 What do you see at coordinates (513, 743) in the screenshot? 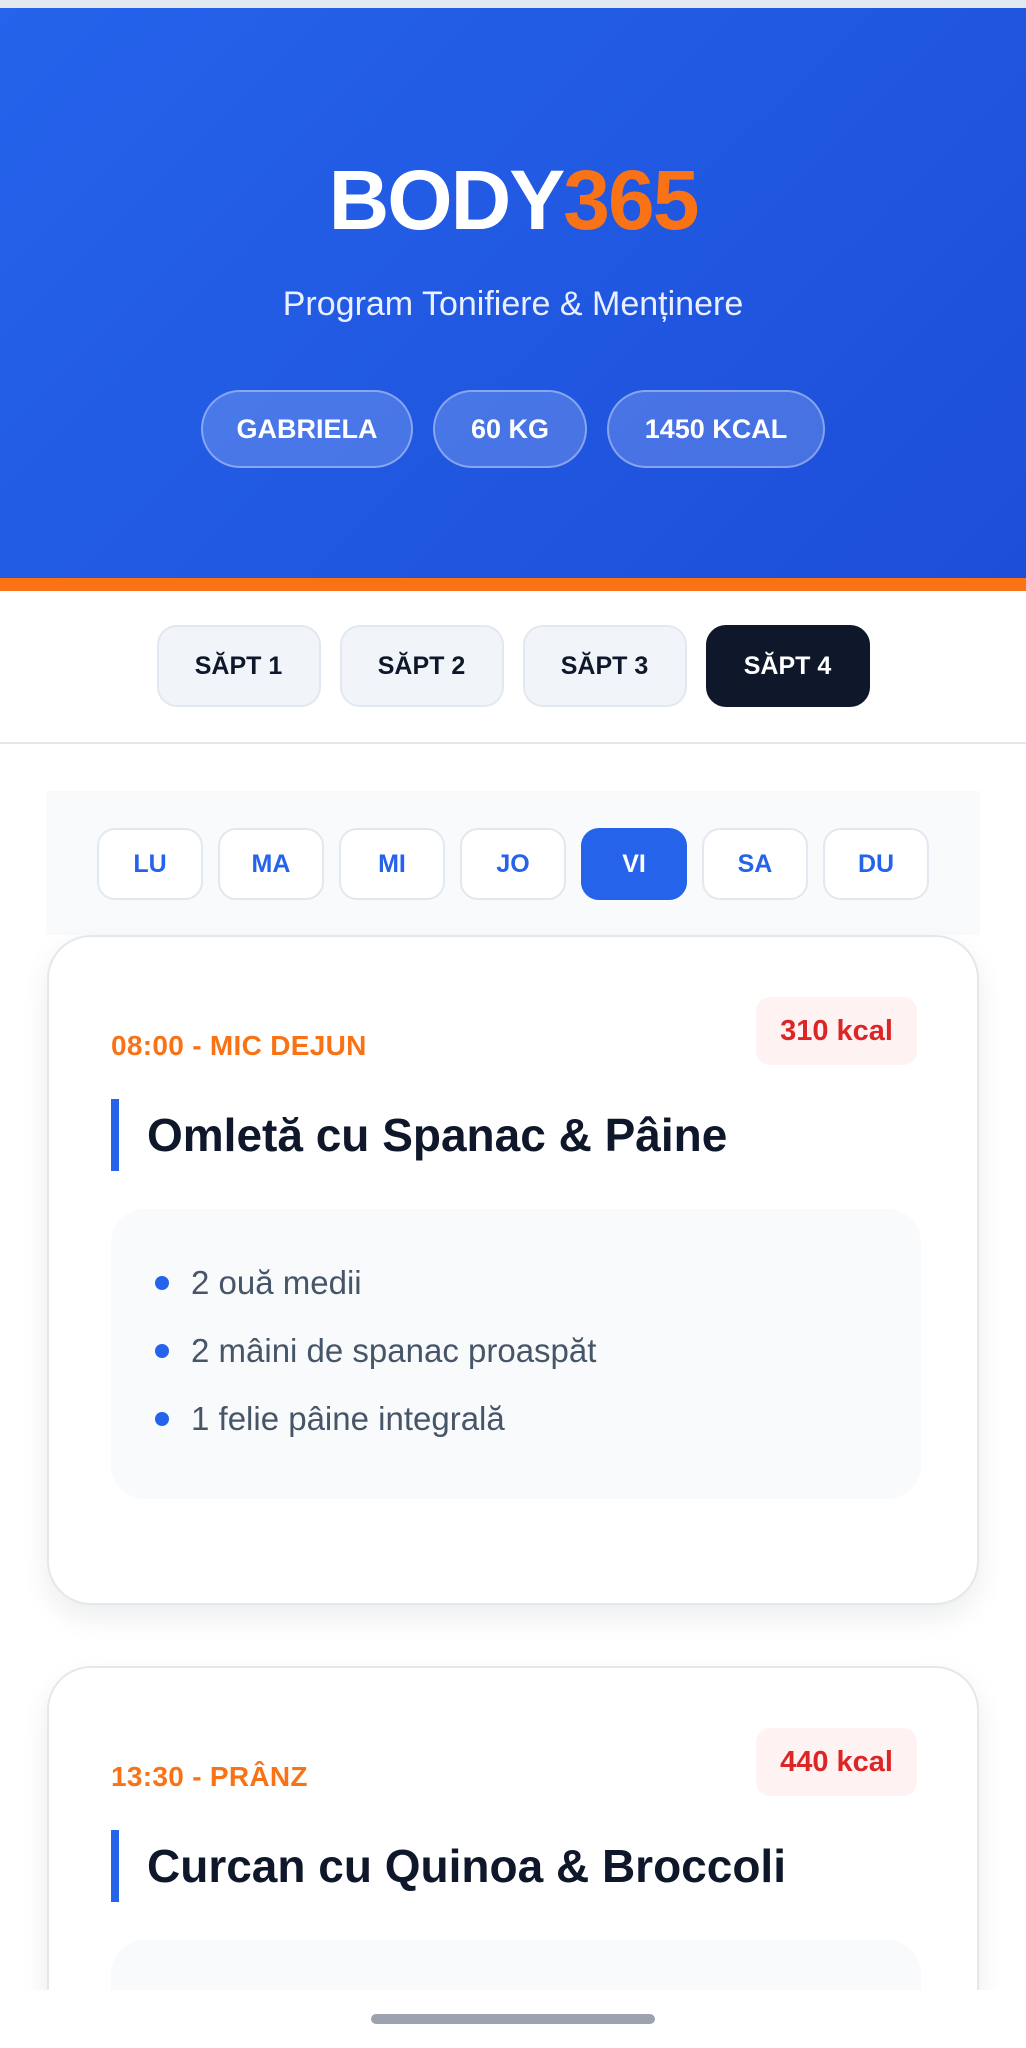
I see `section-divider` at bounding box center [513, 743].